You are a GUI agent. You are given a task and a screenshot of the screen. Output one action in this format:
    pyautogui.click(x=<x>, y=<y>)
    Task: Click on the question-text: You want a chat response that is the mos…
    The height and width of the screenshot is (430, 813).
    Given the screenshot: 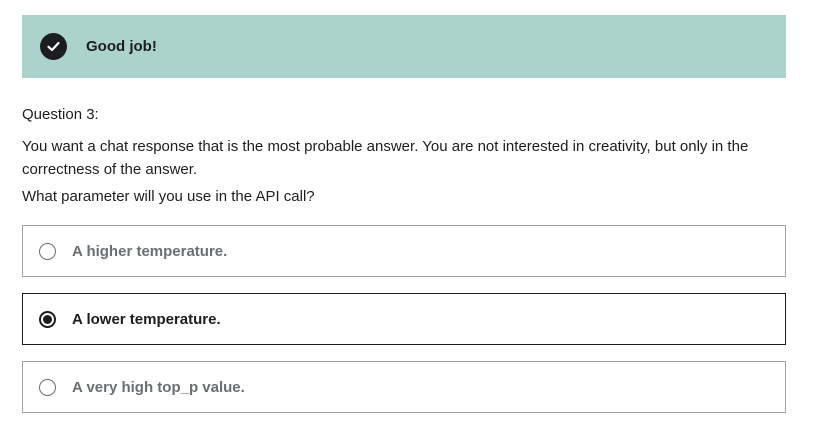 What is the action you would take?
    pyautogui.click(x=385, y=158)
    